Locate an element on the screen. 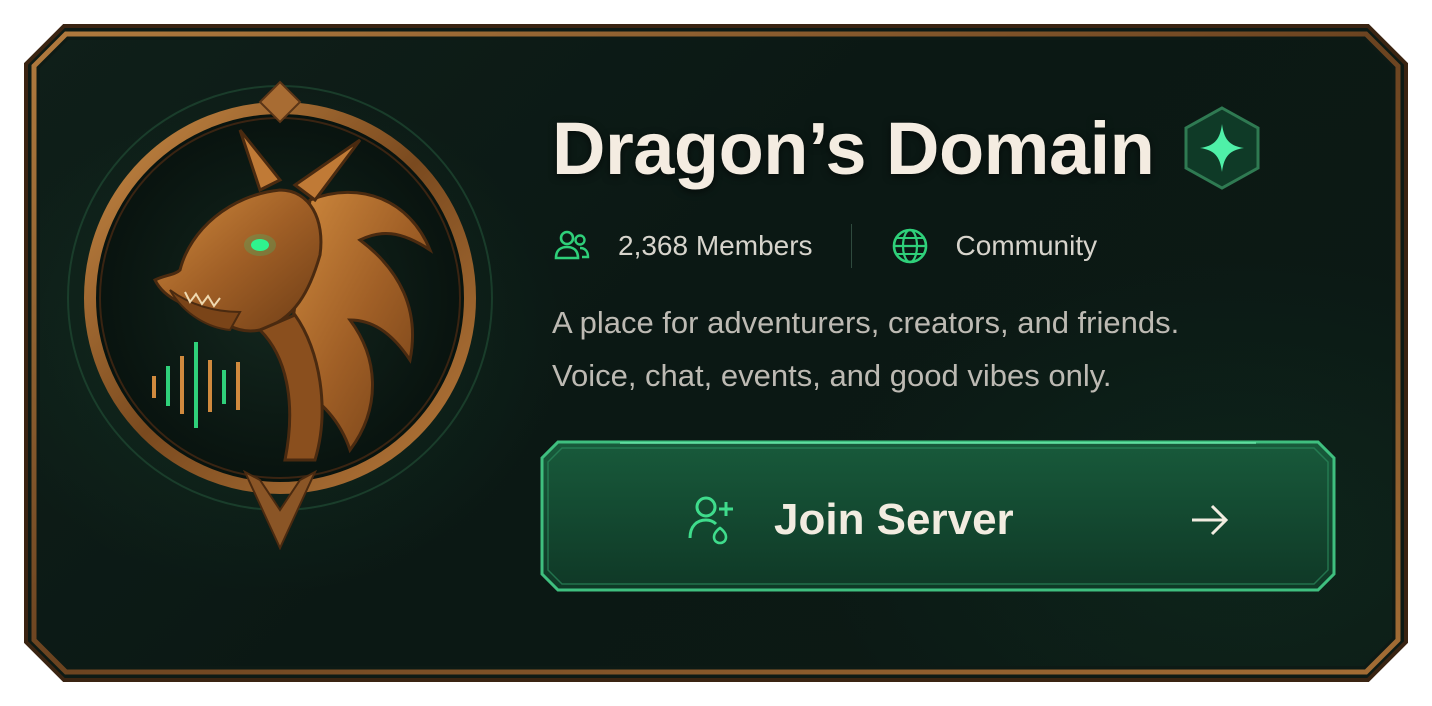 The image size is (1432, 706). server-name: Dragon’s Domain is located at coordinates (853, 148).